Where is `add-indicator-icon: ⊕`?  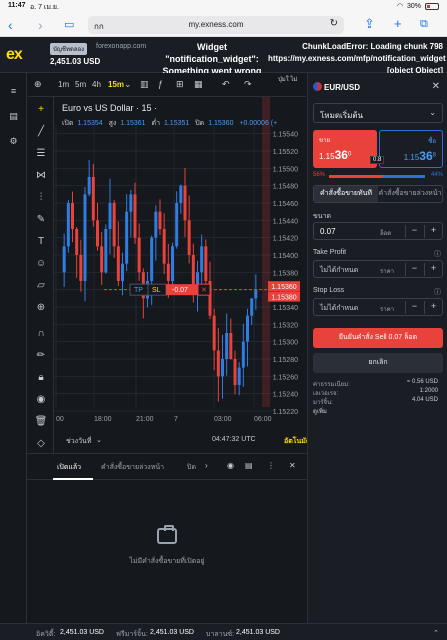
add-indicator-icon: ⊕ is located at coordinates (38, 84).